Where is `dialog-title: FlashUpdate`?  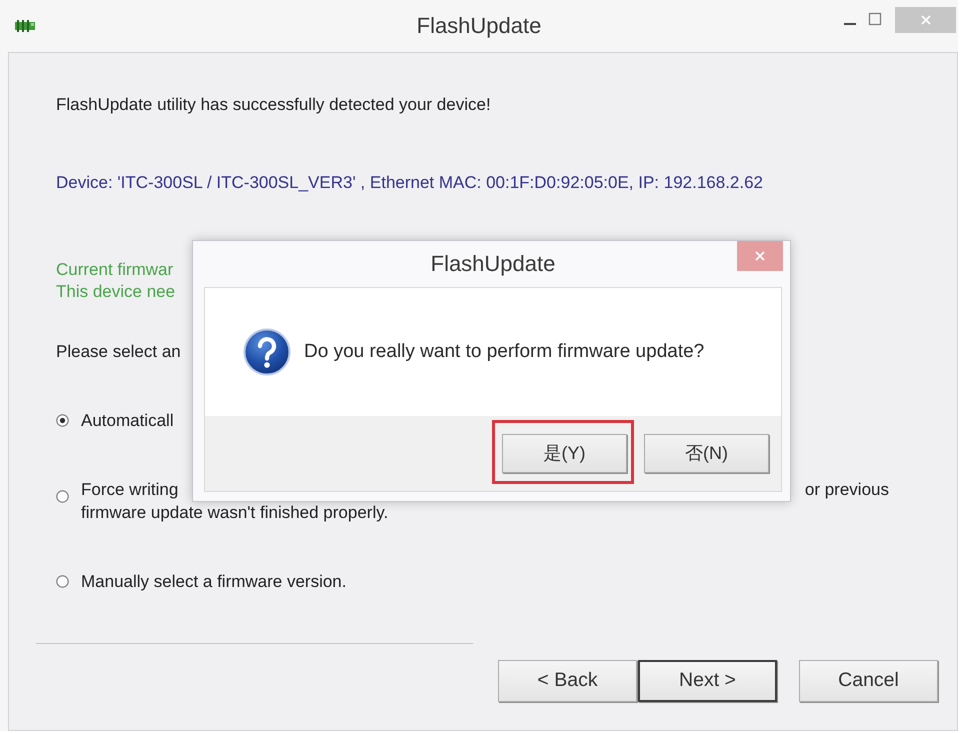
dialog-title: FlashUpdate is located at coordinates (493, 264).